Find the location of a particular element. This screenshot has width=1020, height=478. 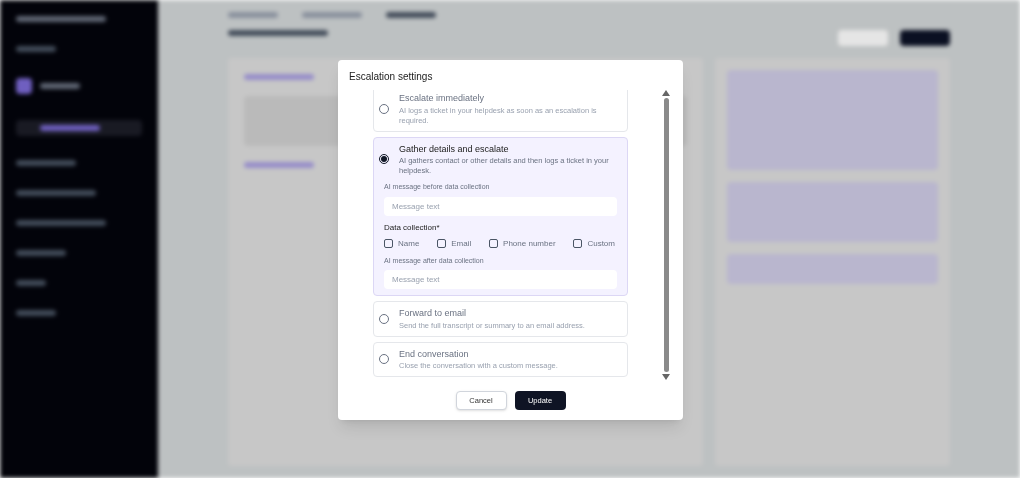

scroll-down-icon is located at coordinates (666, 377).